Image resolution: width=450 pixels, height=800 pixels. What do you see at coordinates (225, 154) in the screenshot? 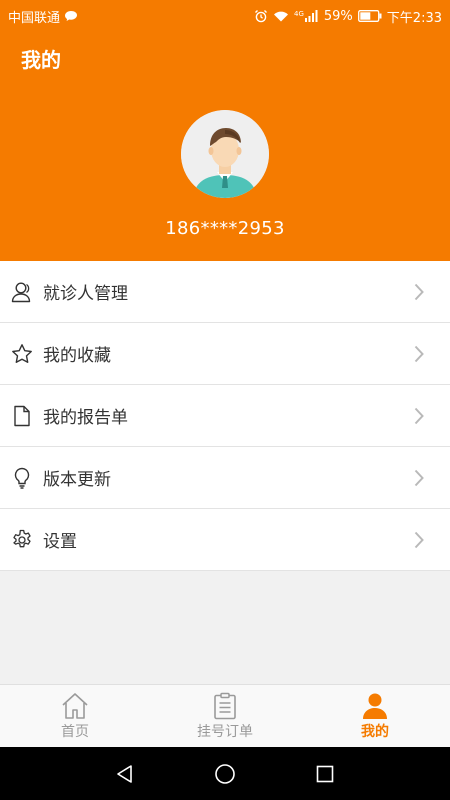
I see `avatar` at bounding box center [225, 154].